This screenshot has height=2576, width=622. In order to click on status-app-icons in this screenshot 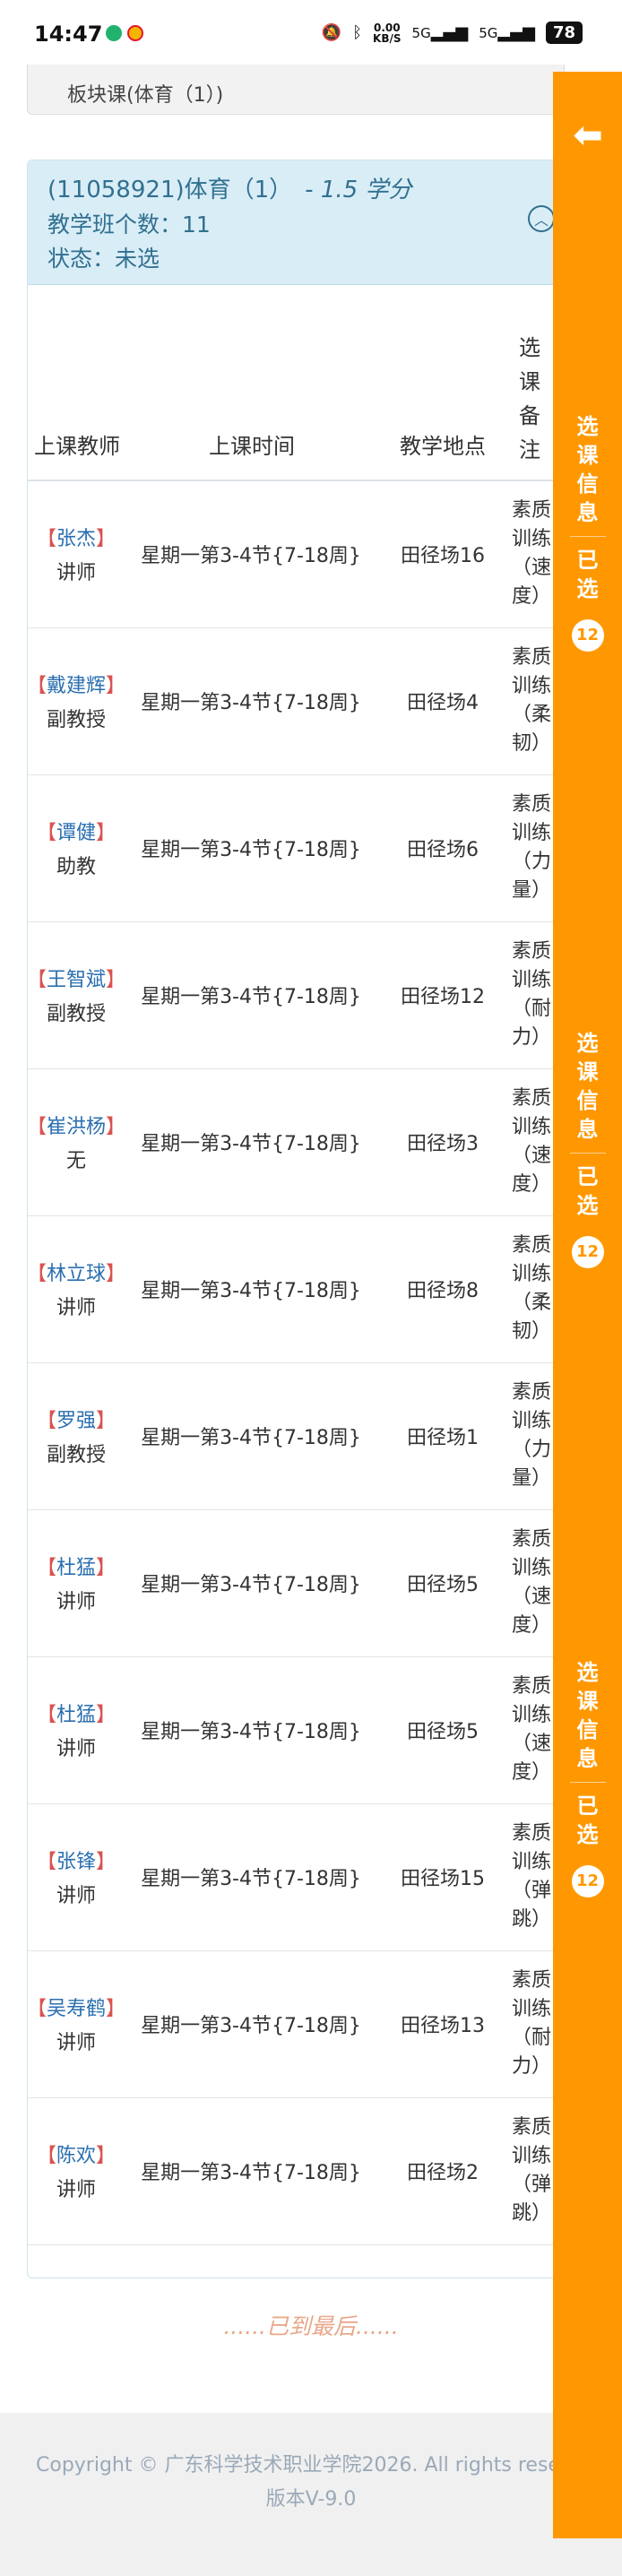, I will do `click(127, 35)`.